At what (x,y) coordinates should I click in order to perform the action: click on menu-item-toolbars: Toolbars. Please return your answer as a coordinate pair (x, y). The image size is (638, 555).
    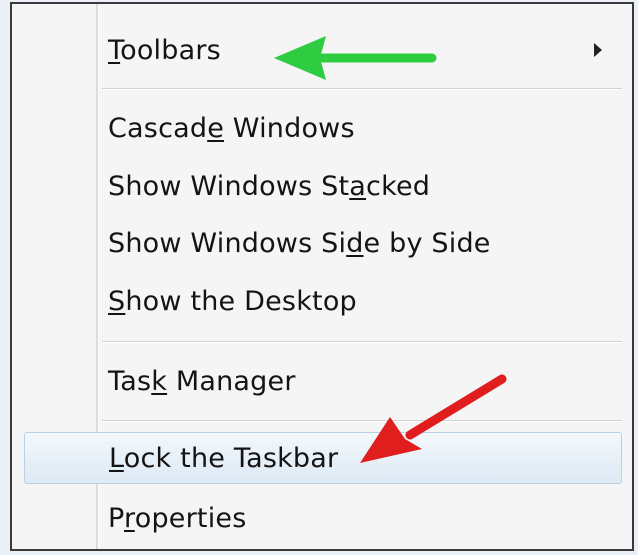
    Looking at the image, I should click on (361, 50).